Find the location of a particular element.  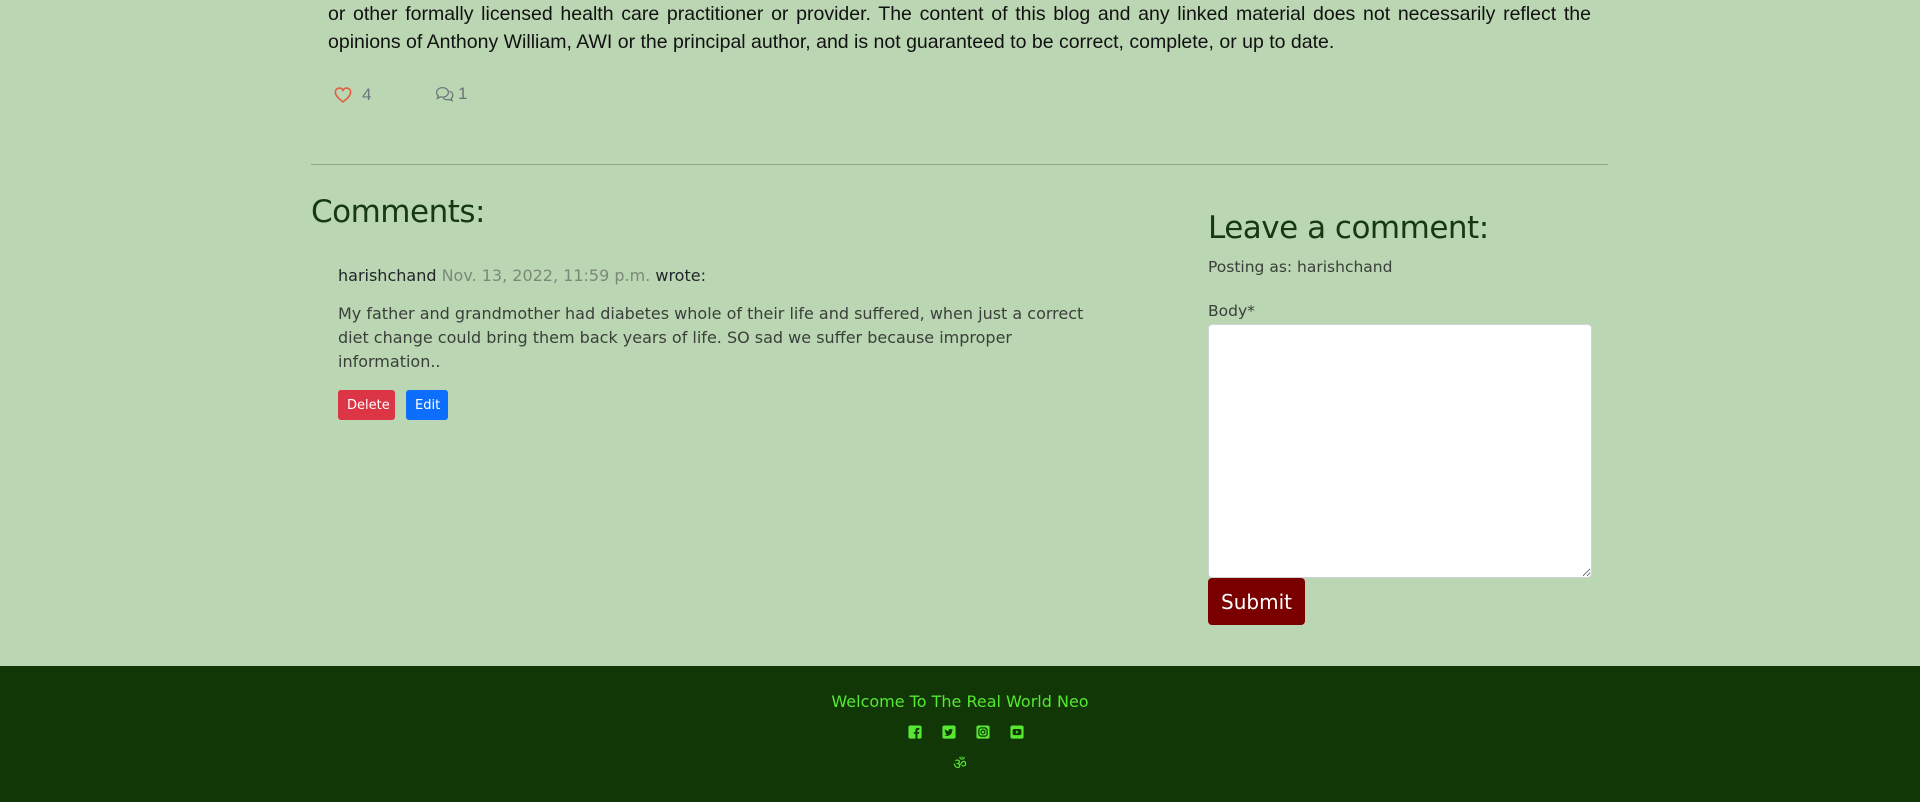

comment-actions: Delete Edit is located at coordinates (728, 405).